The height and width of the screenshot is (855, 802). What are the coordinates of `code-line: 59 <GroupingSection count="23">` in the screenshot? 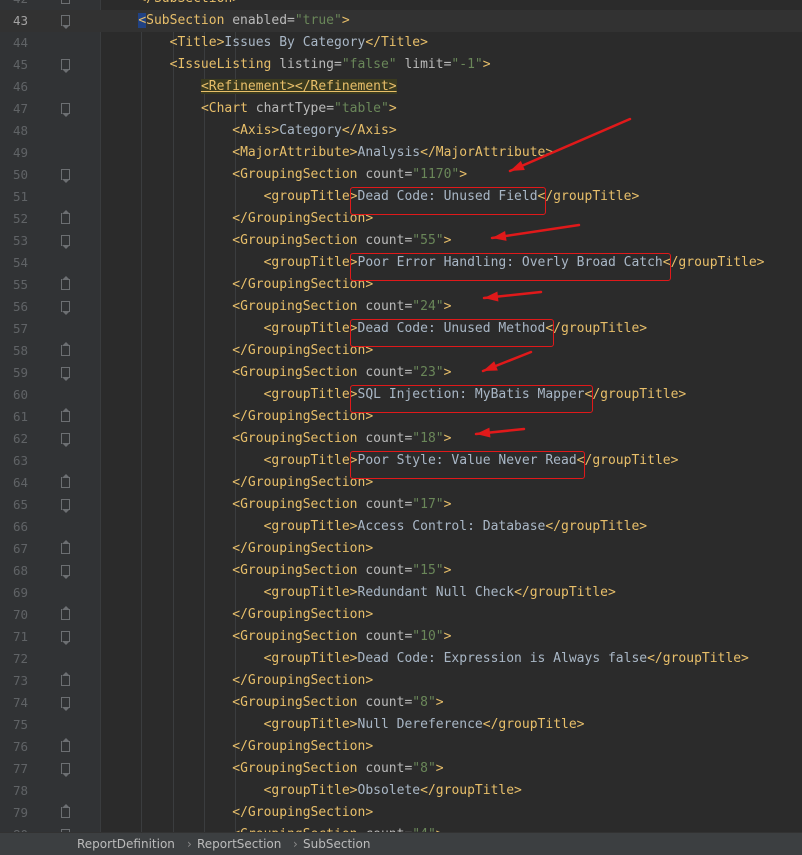 It's located at (401, 373).